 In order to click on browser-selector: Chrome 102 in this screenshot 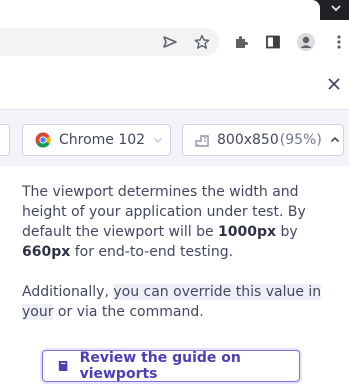, I will do `click(96, 140)`.